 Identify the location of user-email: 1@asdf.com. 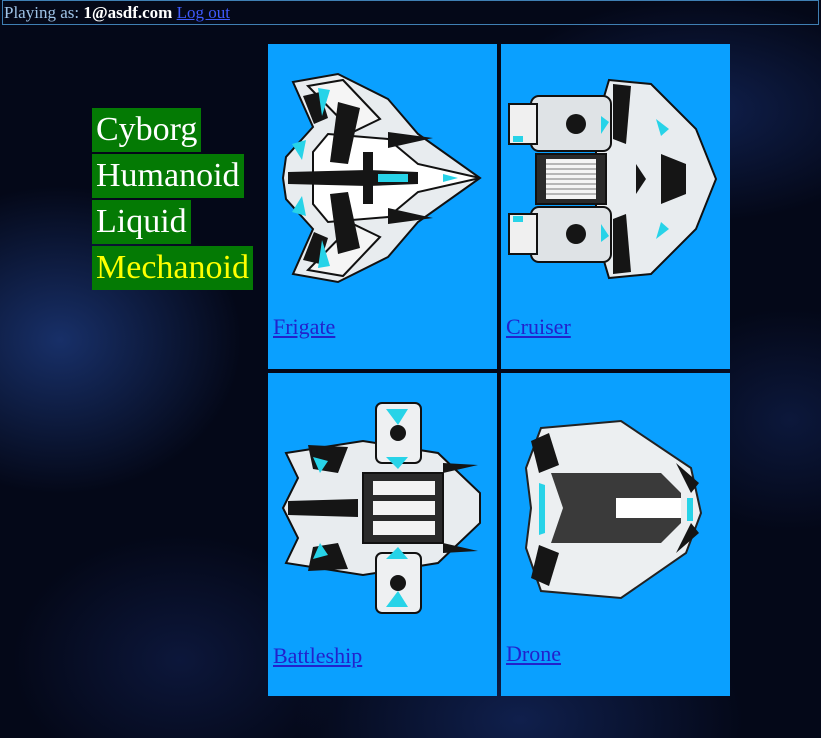
(128, 12).